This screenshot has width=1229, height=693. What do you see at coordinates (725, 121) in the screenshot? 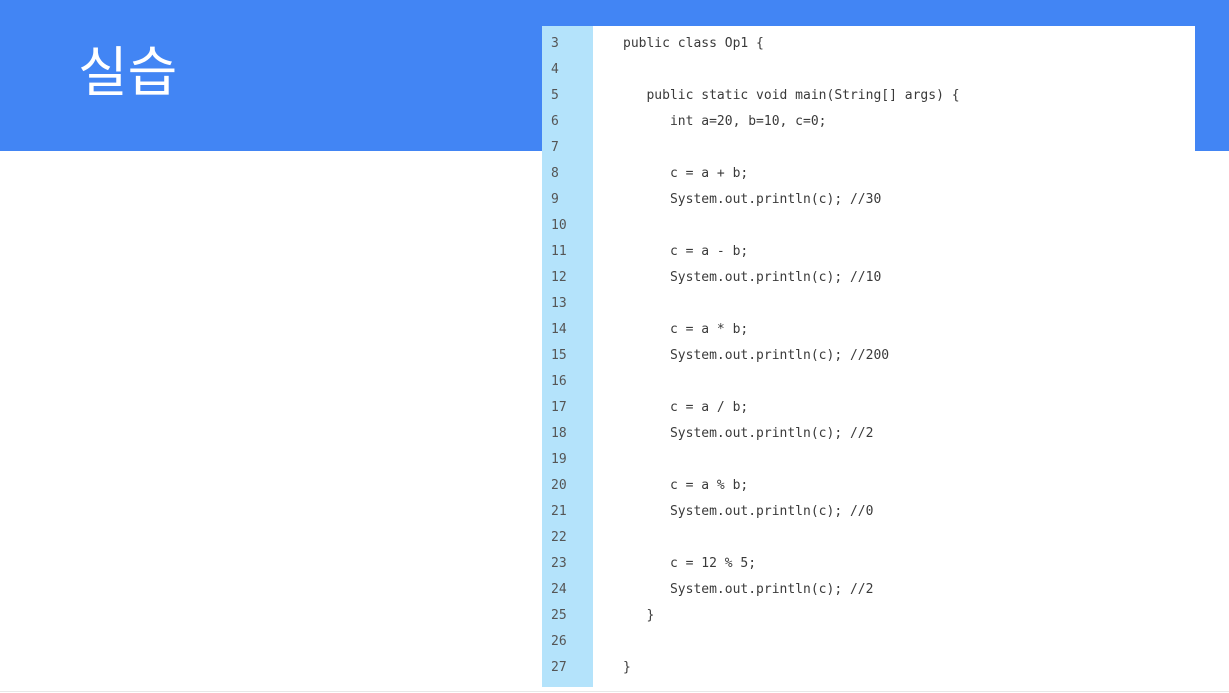
I see `code-text: int a=20, b=10, c=0;` at bounding box center [725, 121].